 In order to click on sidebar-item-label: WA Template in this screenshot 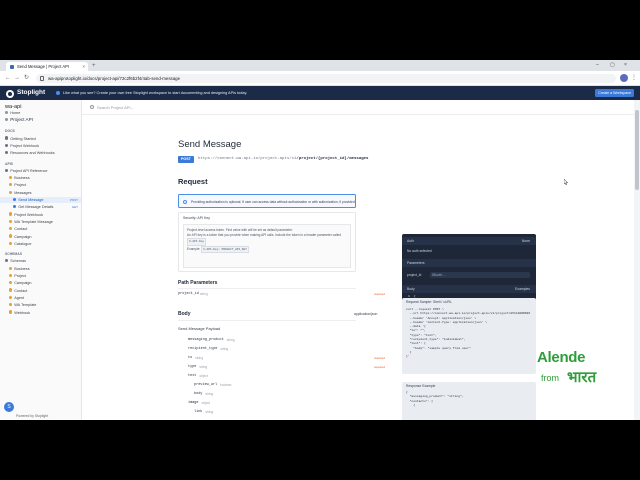, I will do `click(25, 305)`.